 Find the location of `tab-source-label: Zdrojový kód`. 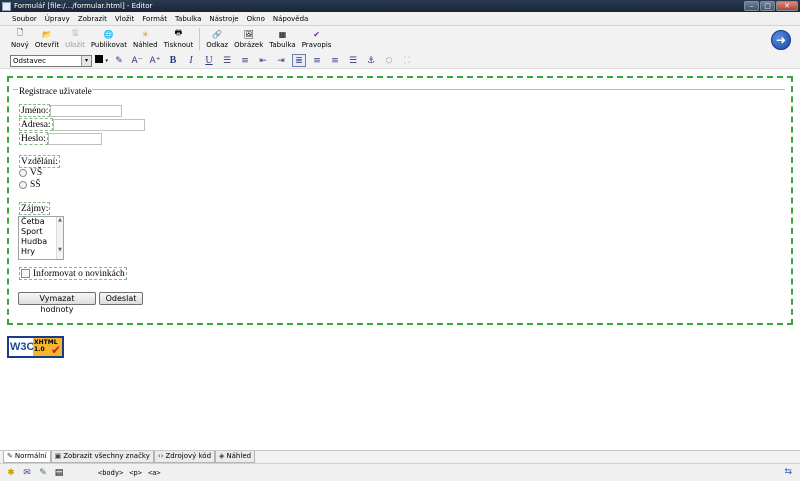

tab-source-label: Zdrojový kód is located at coordinates (188, 456).